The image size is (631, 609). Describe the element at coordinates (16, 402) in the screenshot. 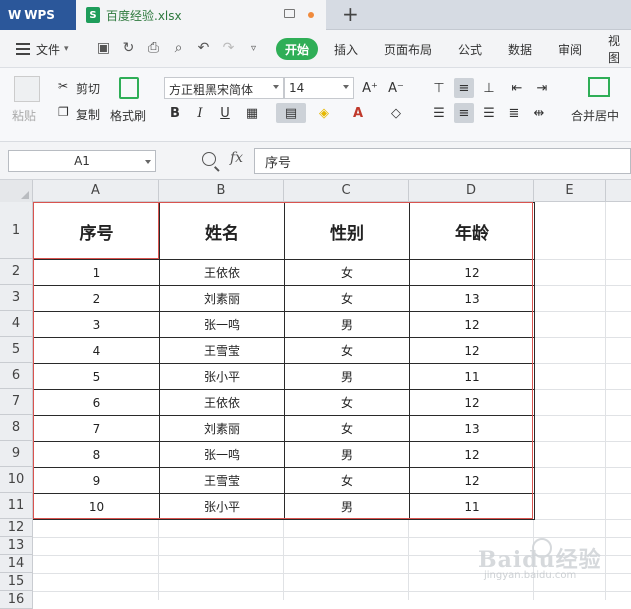

I see `row-header-7: 7` at that location.